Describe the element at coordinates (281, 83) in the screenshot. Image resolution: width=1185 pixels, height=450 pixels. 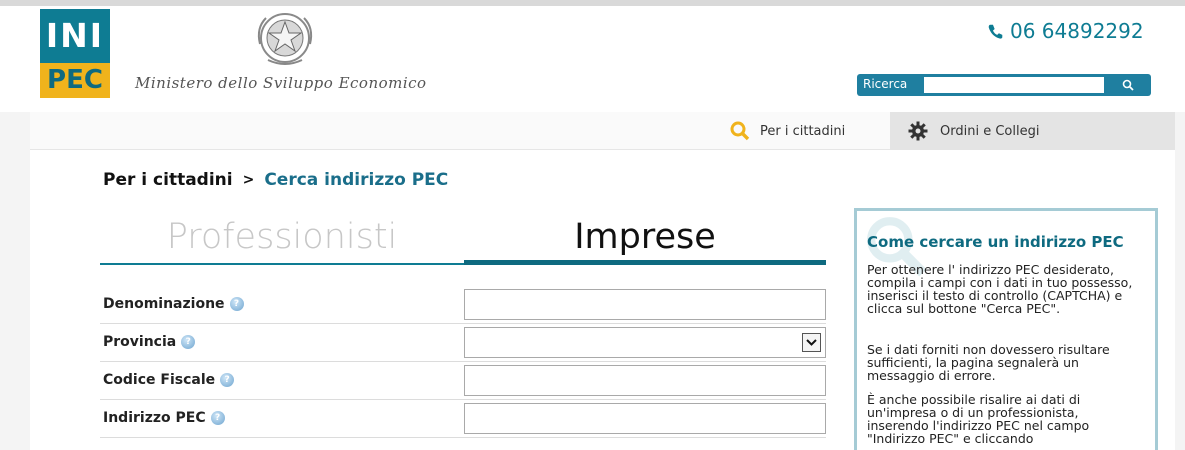
I see `ministry-name: Ministero dello Sviluppo Economico` at that location.